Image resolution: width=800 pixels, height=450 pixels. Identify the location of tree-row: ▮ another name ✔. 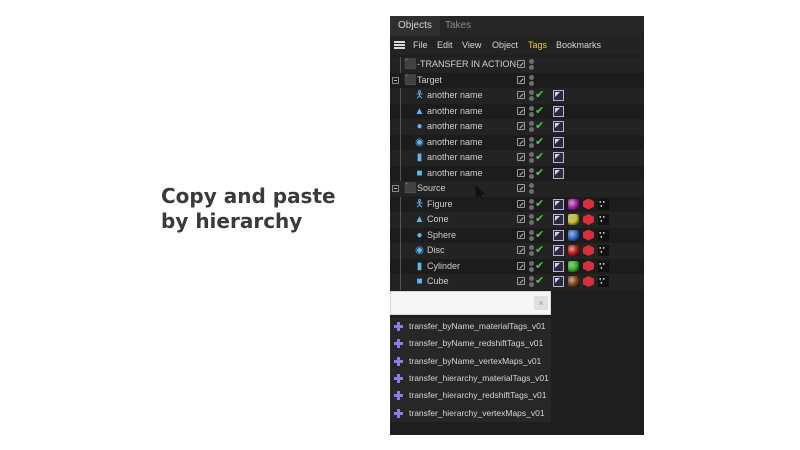
(517, 158).